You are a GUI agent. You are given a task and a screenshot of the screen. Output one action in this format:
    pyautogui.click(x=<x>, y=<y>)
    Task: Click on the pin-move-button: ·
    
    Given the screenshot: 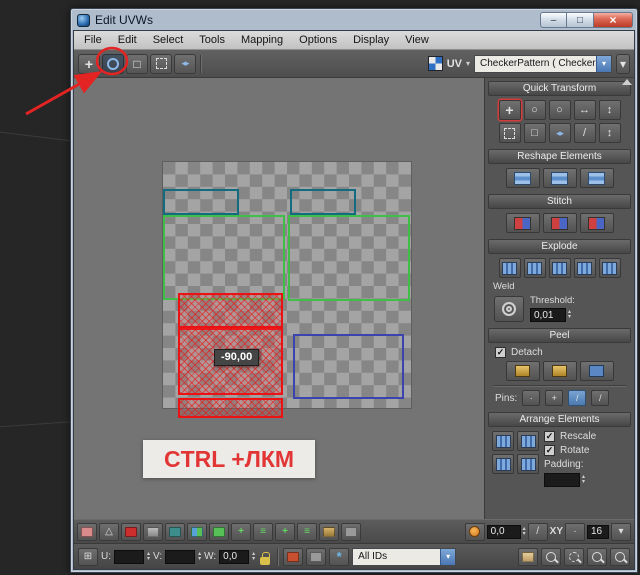 What is the action you would take?
    pyautogui.click(x=531, y=398)
    